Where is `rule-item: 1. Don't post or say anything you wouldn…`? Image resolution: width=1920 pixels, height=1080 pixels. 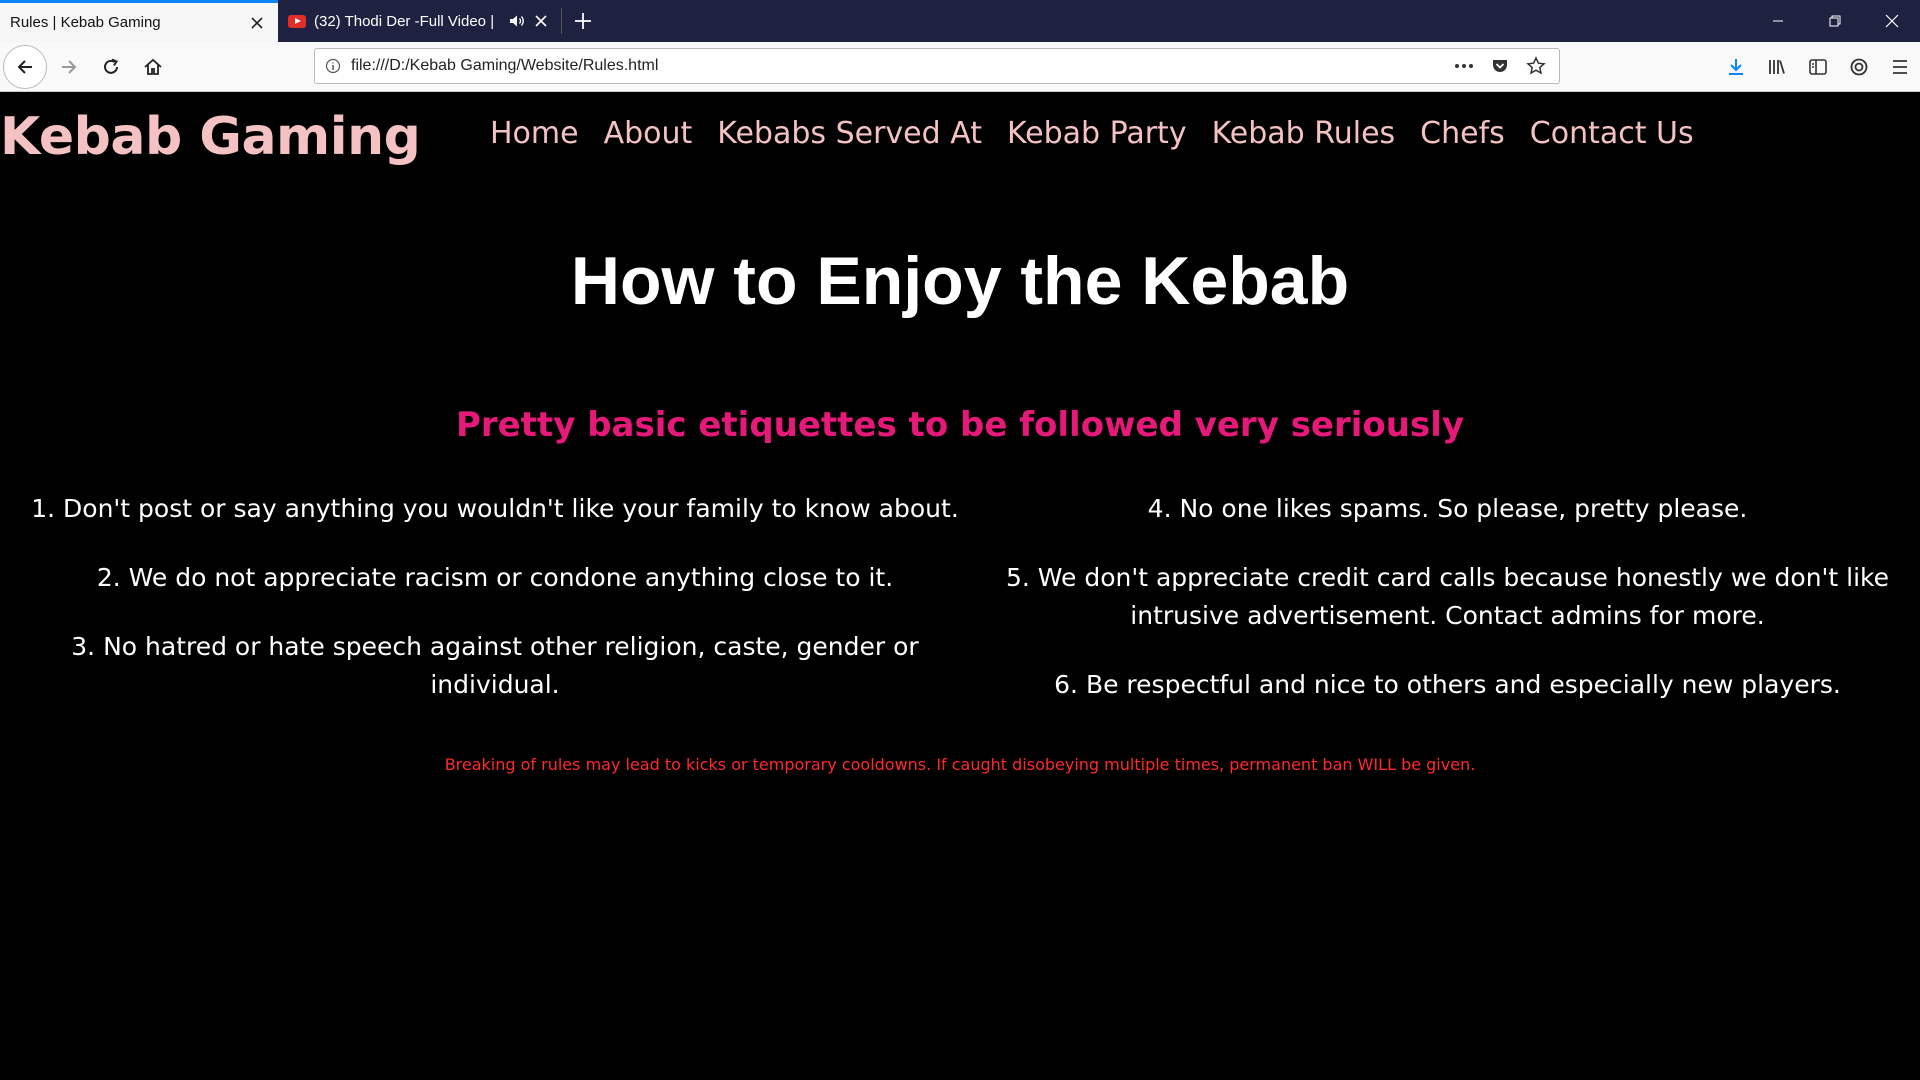
rule-item: 1. Don't post or say anything you wouldn… is located at coordinates (495, 508).